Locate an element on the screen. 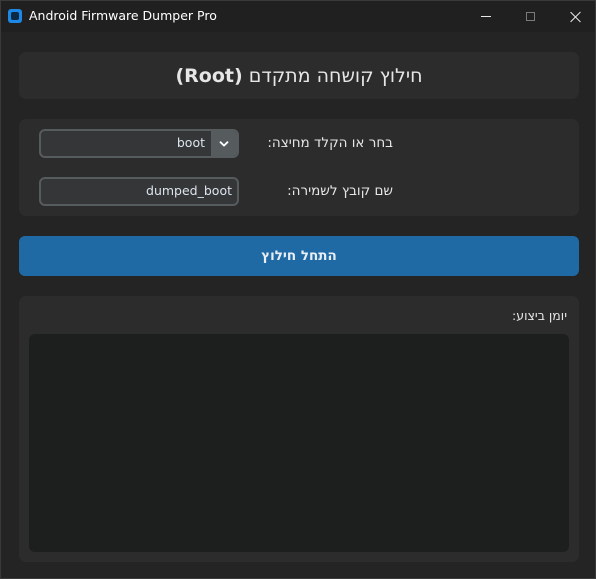 This screenshot has width=596, height=579. start-dump-button: התחל חילוץ is located at coordinates (299, 256).